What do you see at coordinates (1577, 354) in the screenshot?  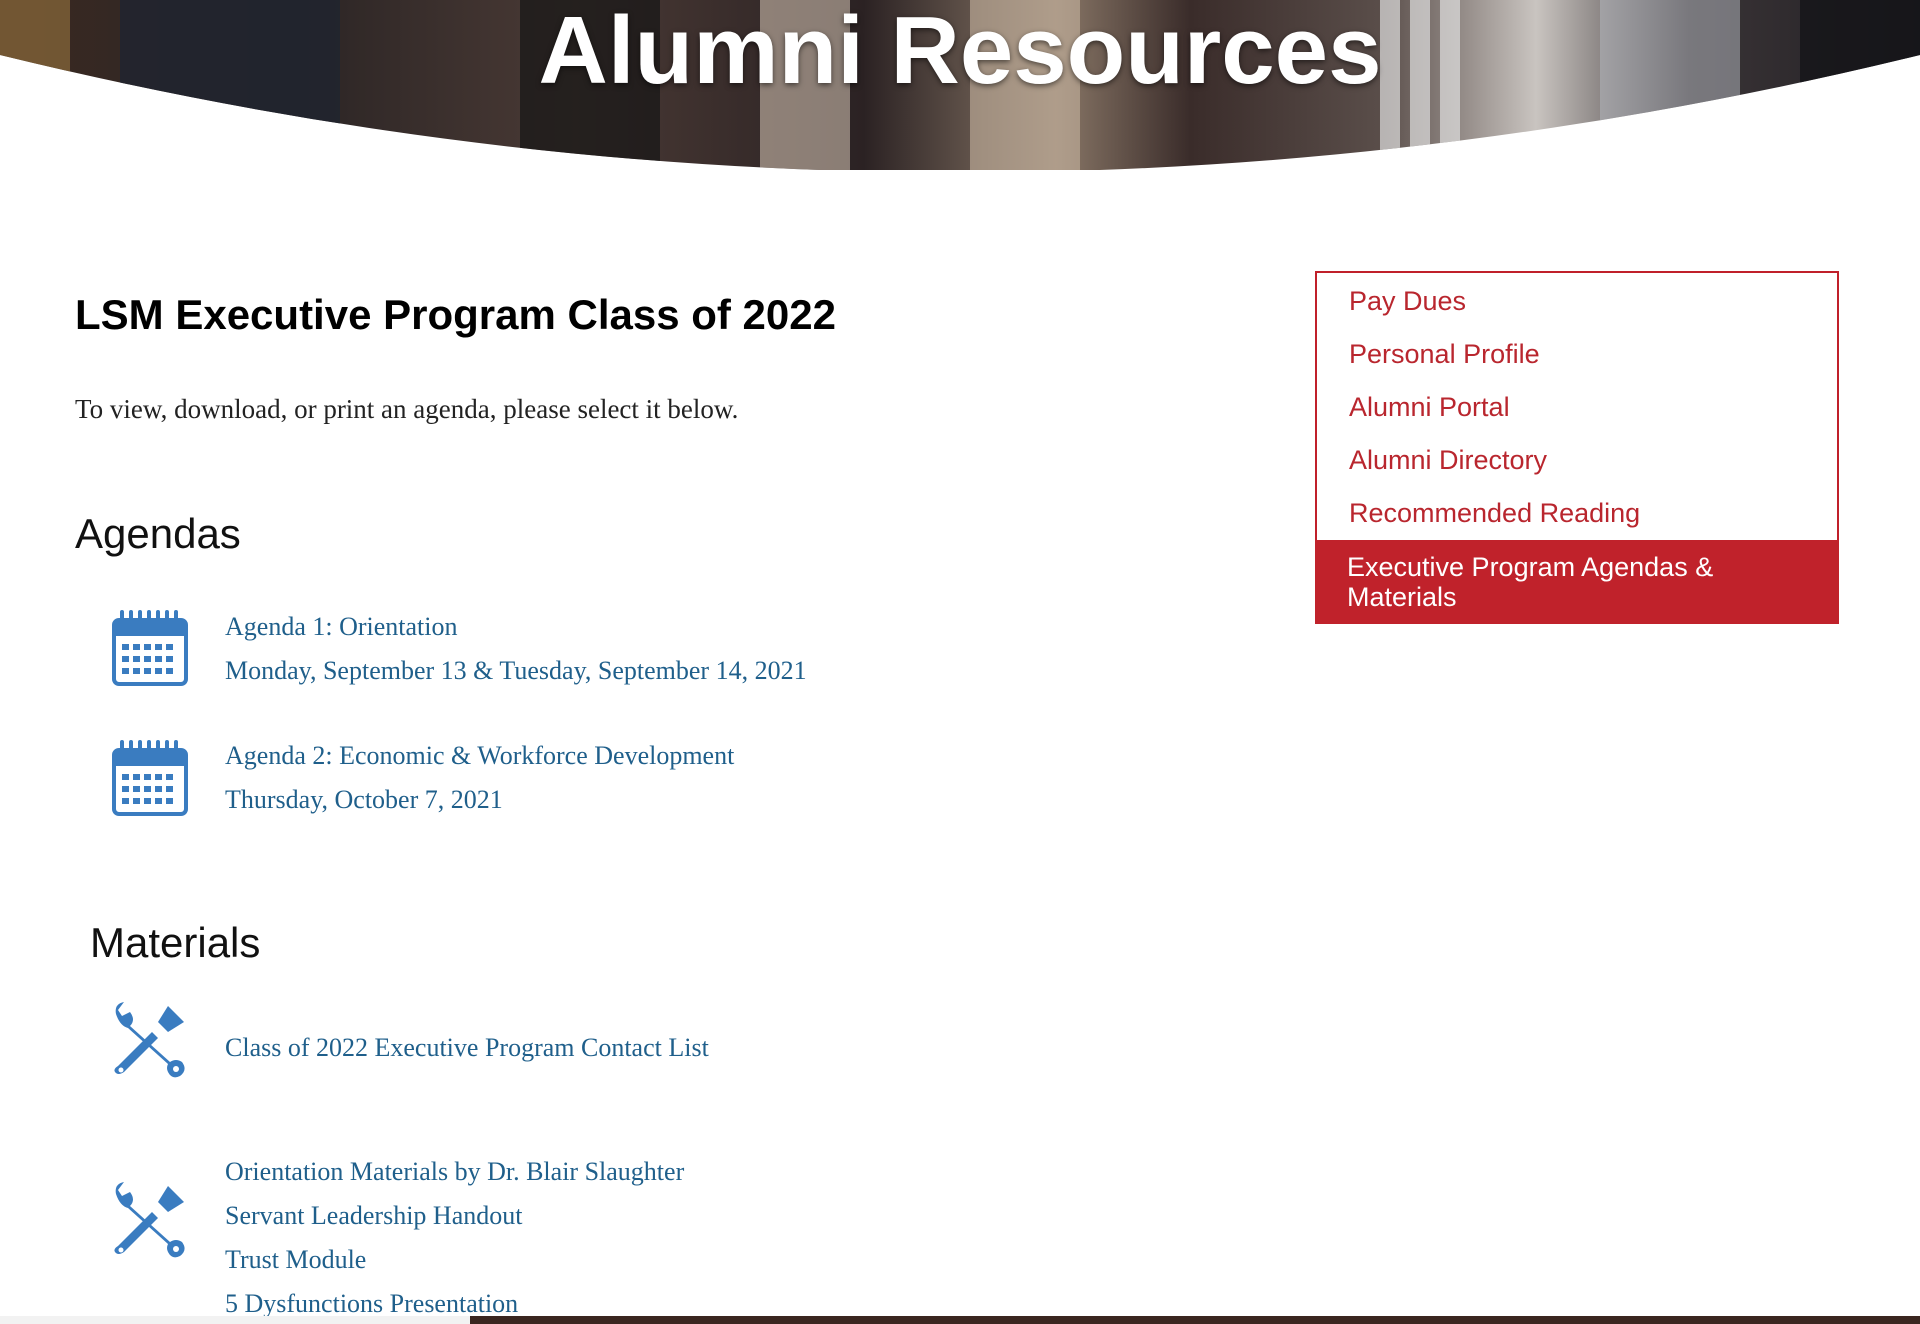 I see `sidebar-item-personal-profile: Personal Profile` at bounding box center [1577, 354].